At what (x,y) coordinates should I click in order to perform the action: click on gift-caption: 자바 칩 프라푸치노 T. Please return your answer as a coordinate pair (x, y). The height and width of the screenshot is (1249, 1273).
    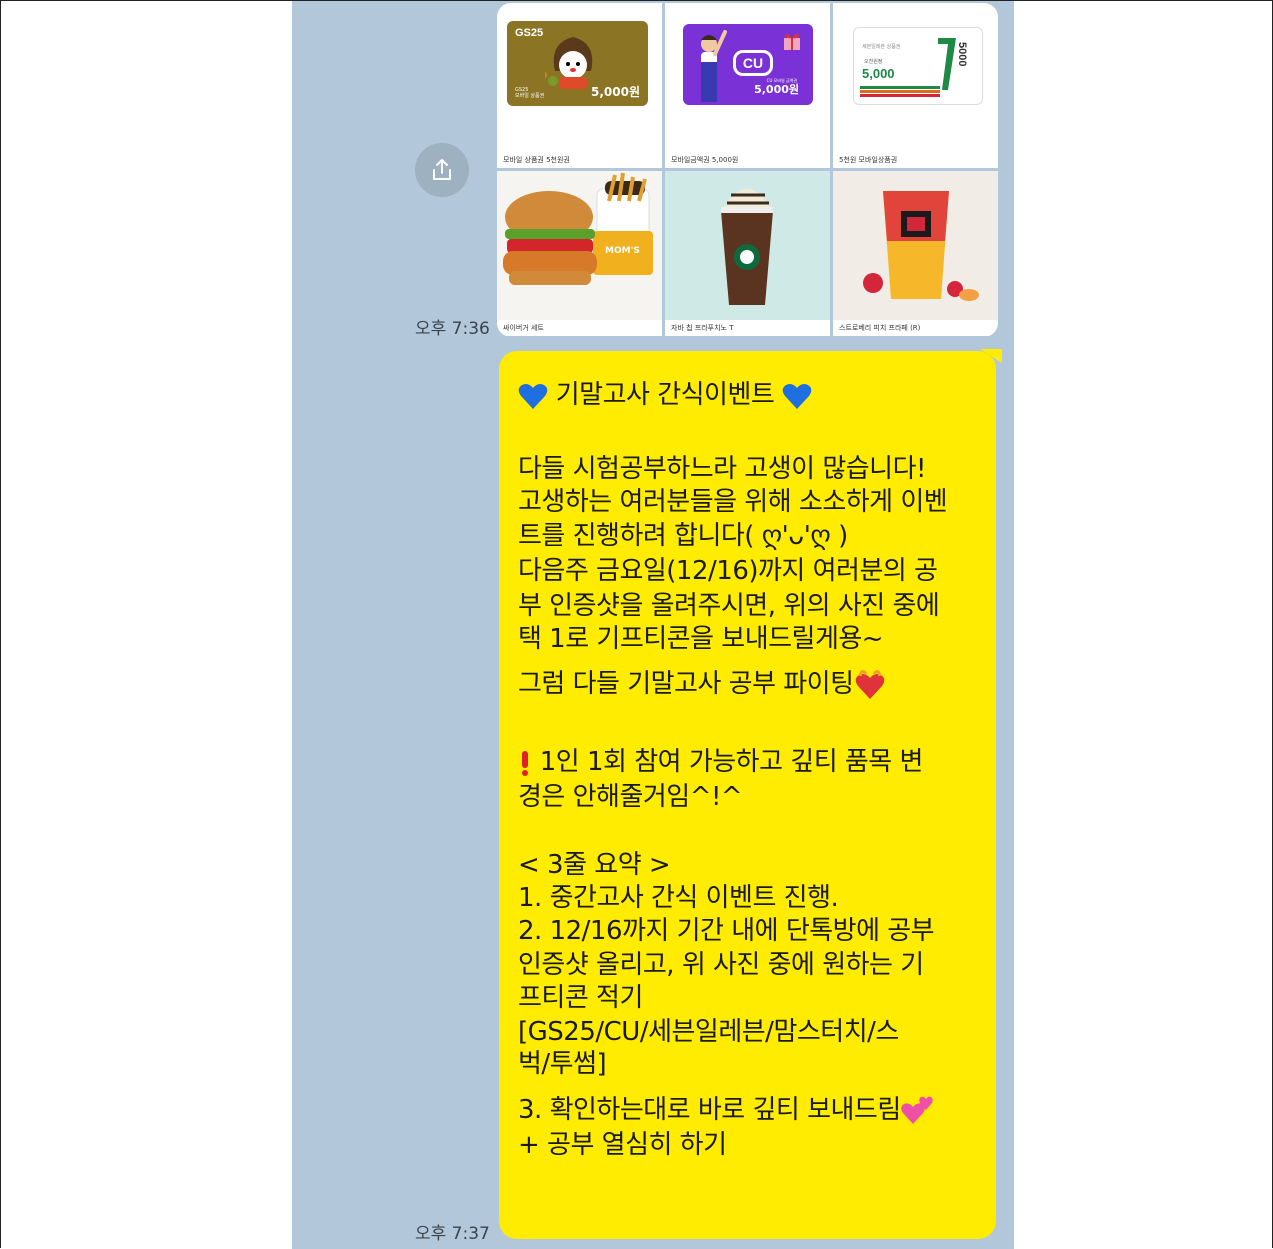
    Looking at the image, I should click on (702, 328).